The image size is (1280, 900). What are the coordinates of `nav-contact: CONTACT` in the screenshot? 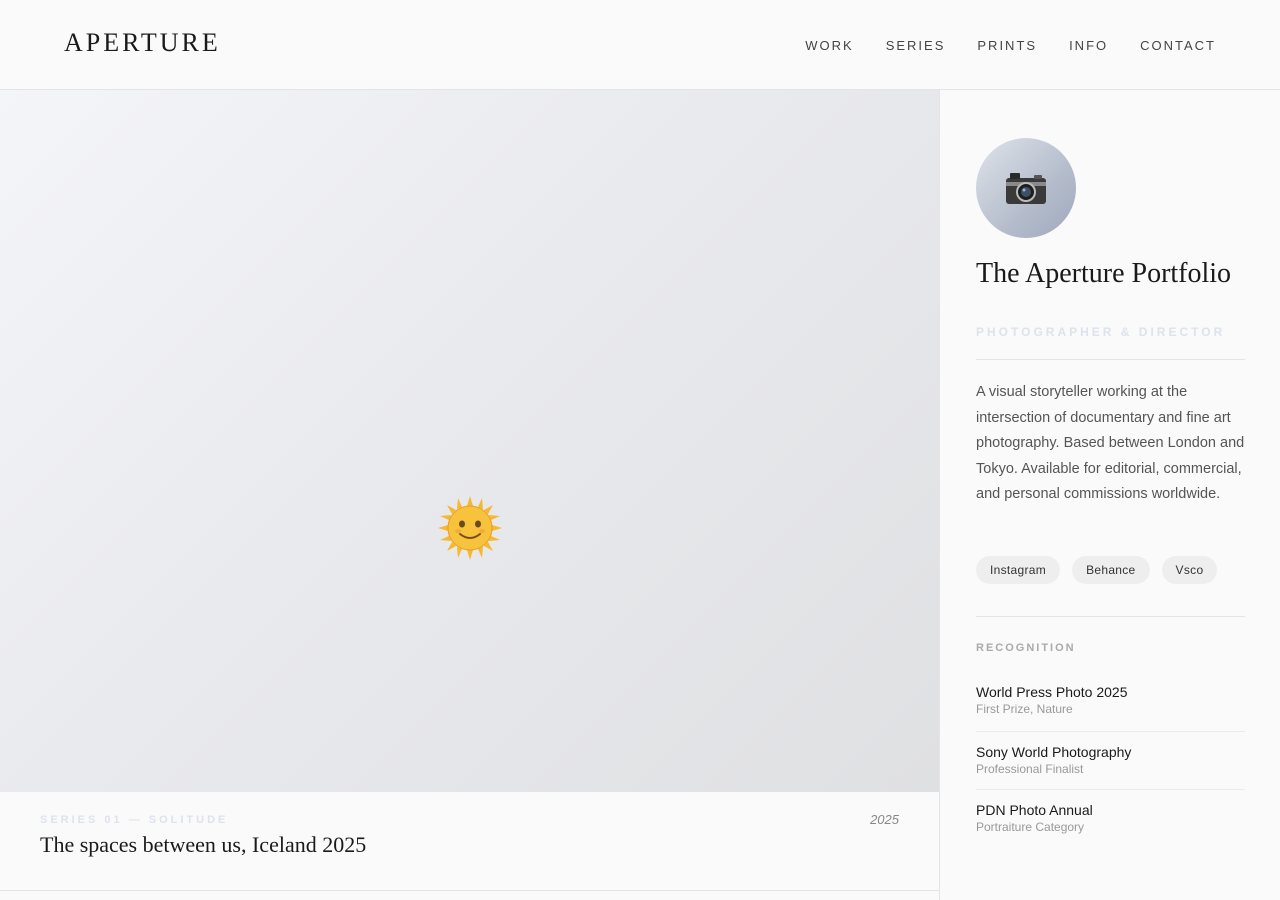 It's located at (1178, 45).